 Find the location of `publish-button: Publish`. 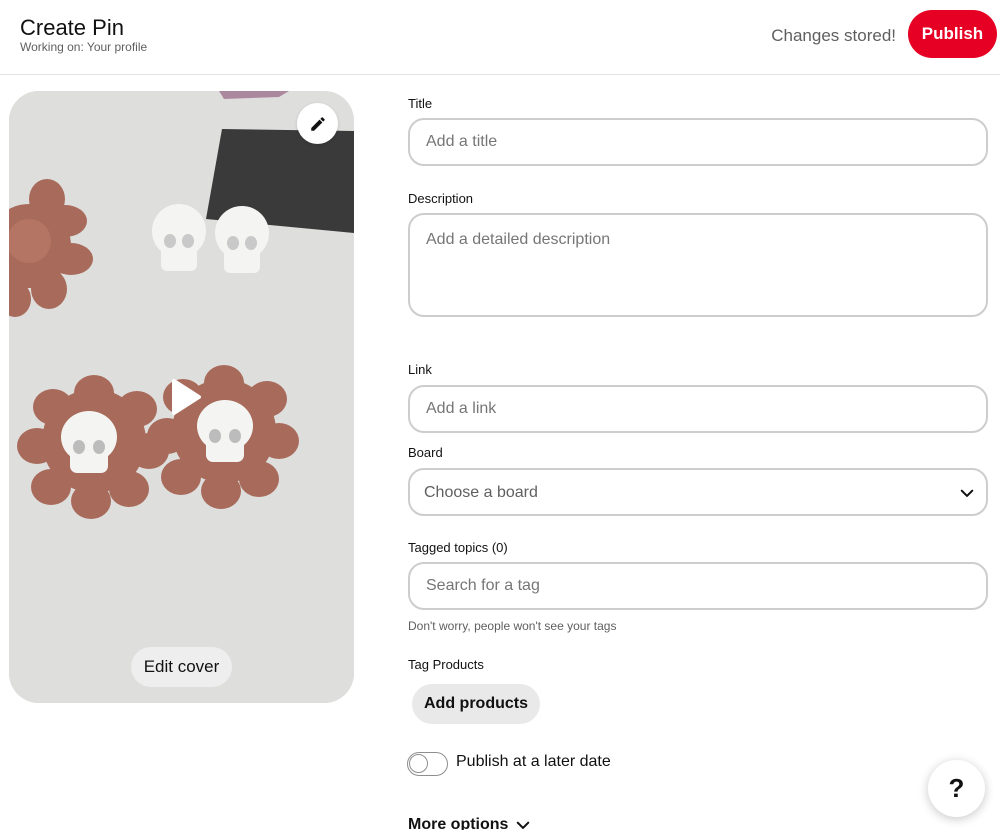

publish-button: Publish is located at coordinates (952, 34).